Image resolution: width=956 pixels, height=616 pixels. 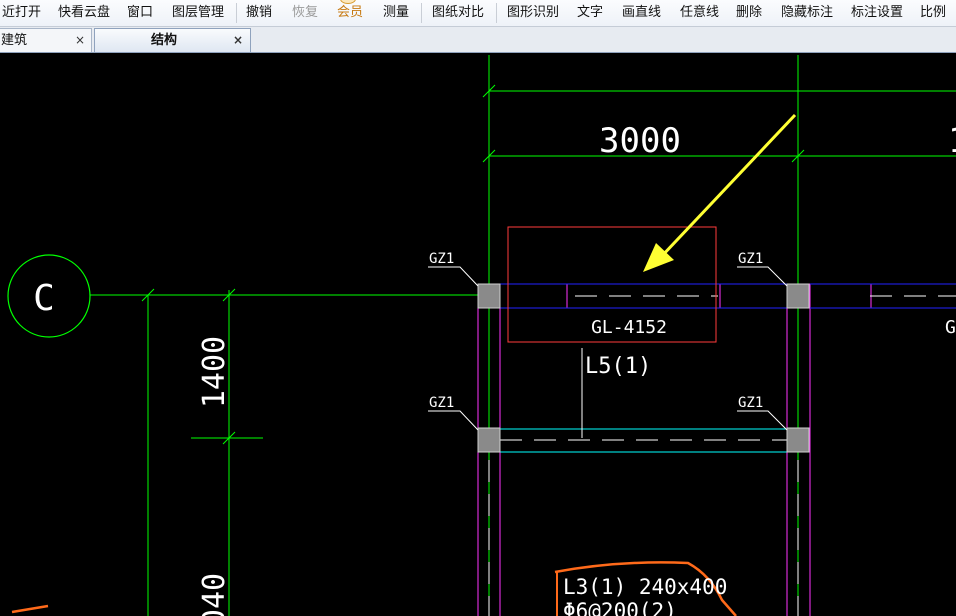 I want to click on beam-label-l5: L5(1), so click(x=618, y=366).